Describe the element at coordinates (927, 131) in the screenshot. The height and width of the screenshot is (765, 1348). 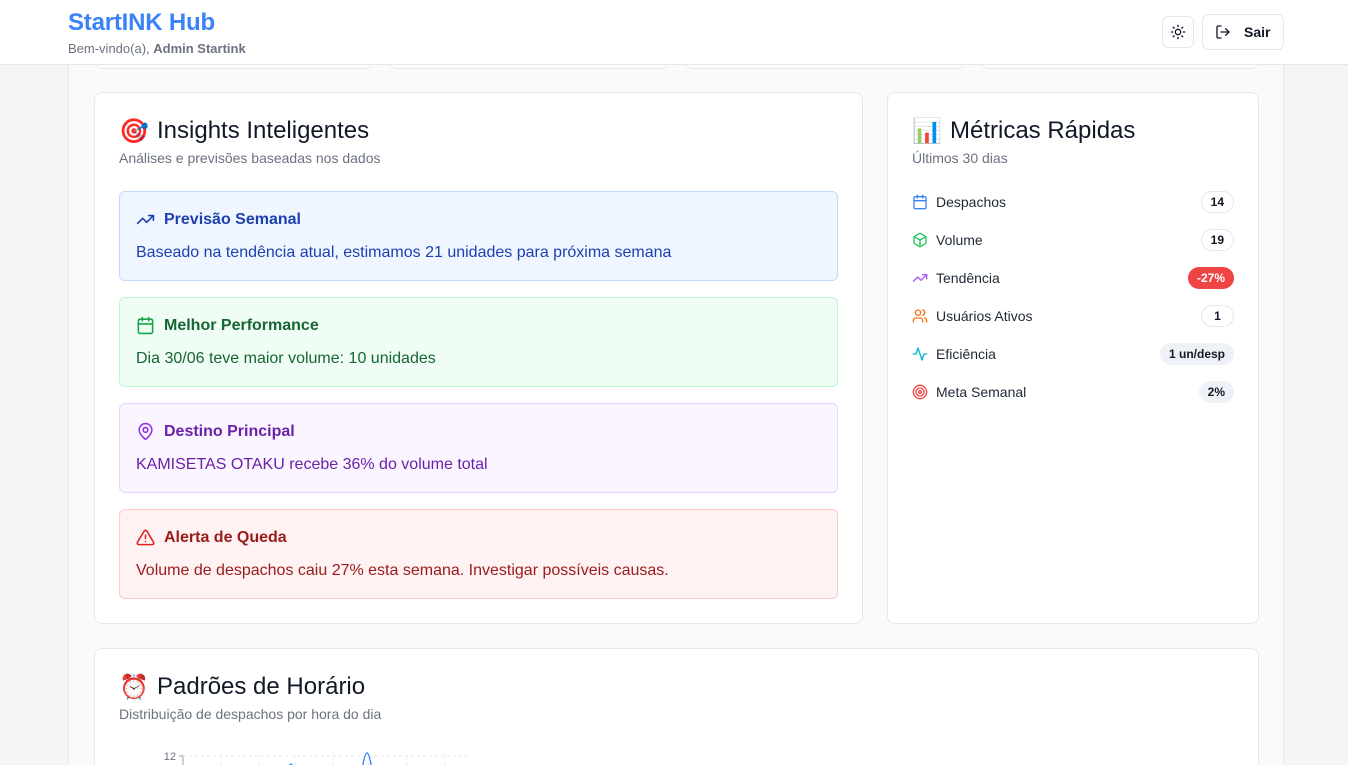
I see `bar-chart-emoji-icon: 📊` at that location.